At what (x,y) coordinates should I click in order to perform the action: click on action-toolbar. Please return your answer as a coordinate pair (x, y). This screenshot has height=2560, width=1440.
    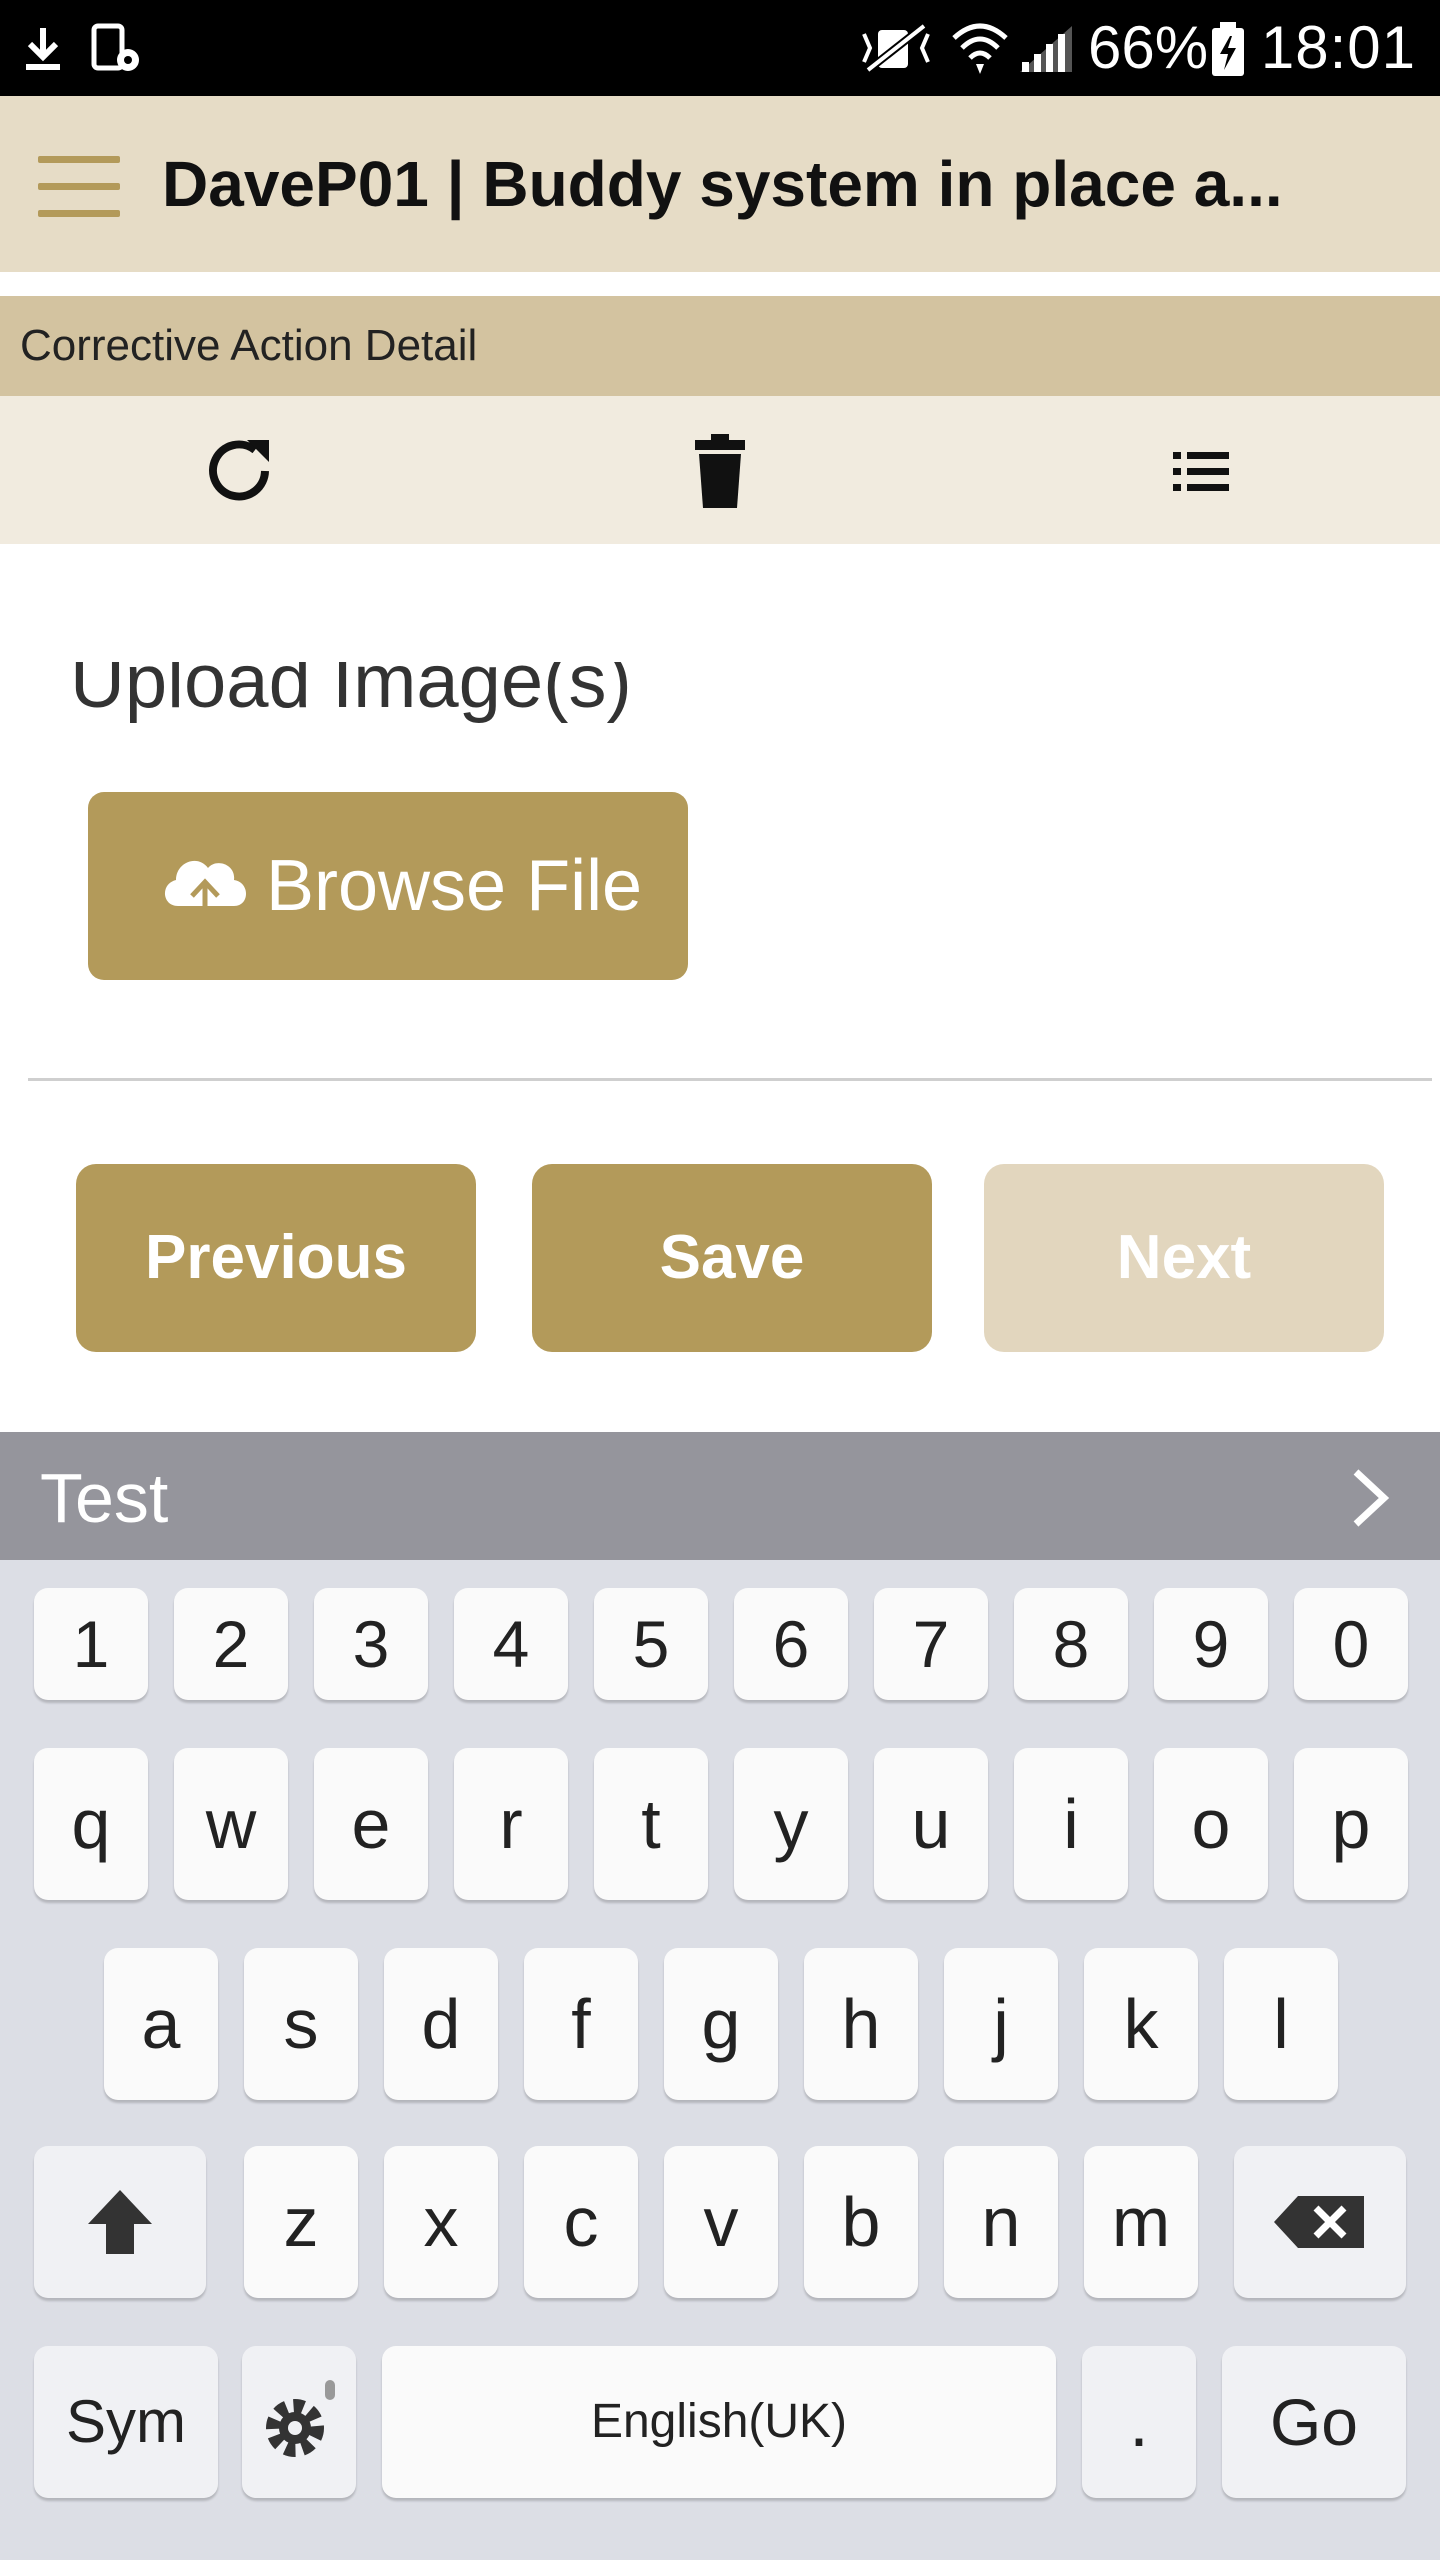
    Looking at the image, I should click on (720, 470).